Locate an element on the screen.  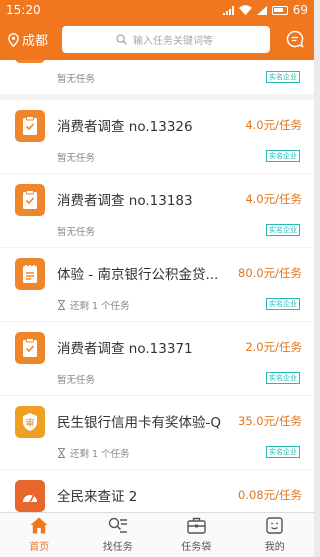
battery-icon is located at coordinates (279, 10).